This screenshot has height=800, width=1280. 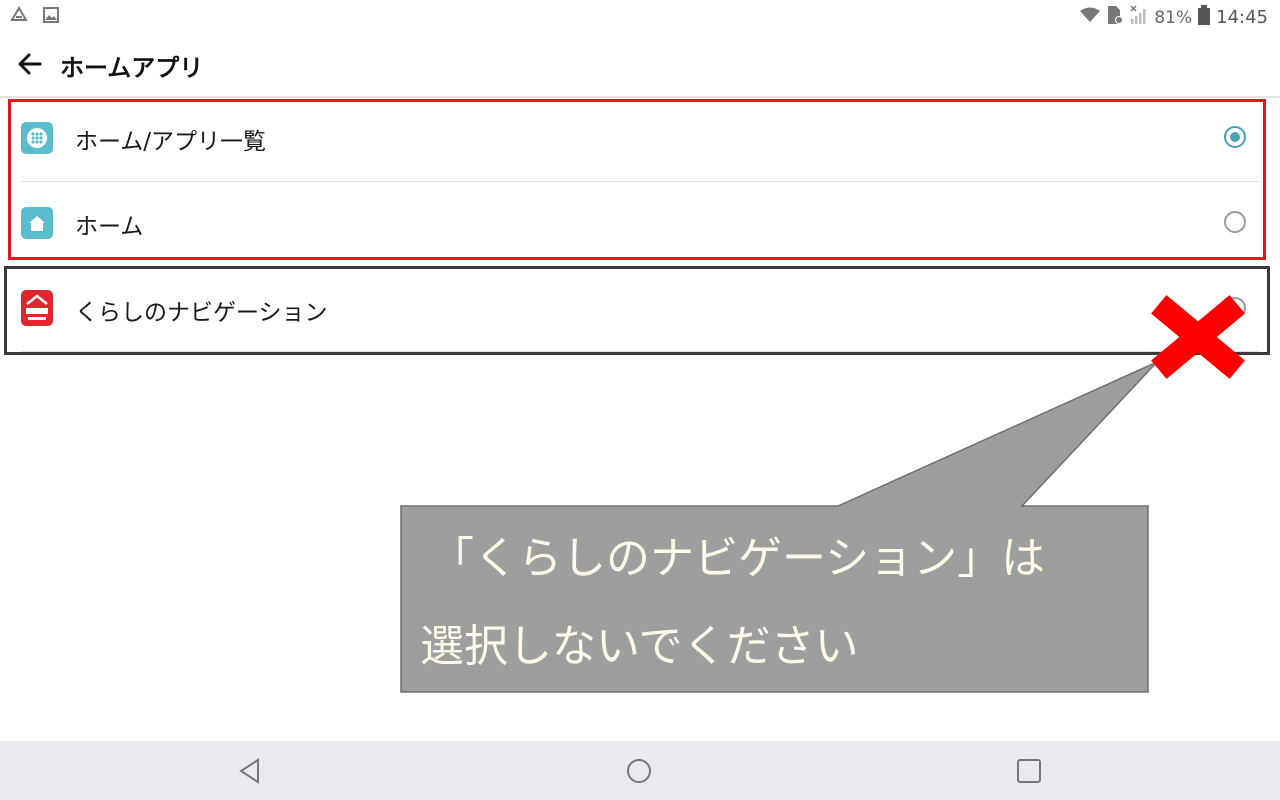 I want to click on app-bar: ホームアプリ, so click(x=640, y=65).